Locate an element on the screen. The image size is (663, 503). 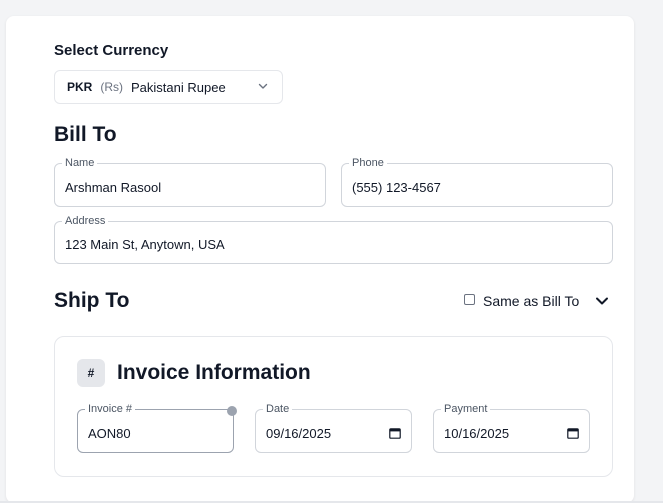
same-as-bill-to-checkbox is located at coordinates (469, 299).